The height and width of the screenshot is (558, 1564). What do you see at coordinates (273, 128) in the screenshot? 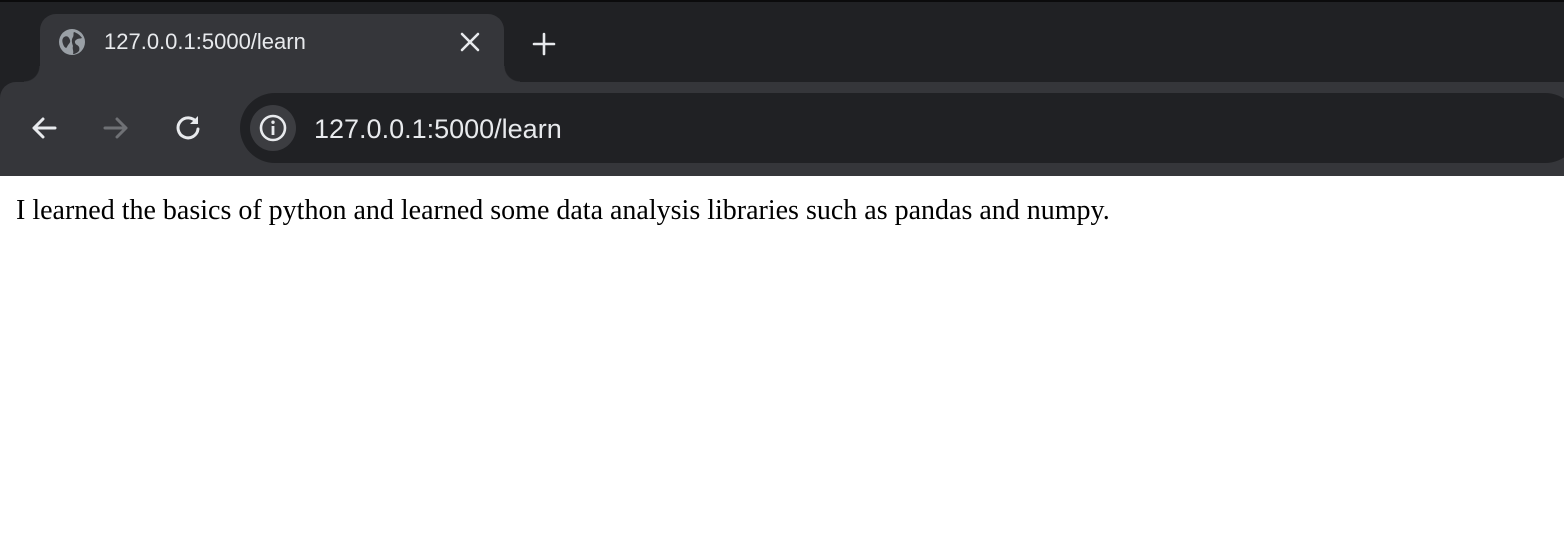
I see `info-icon` at bounding box center [273, 128].